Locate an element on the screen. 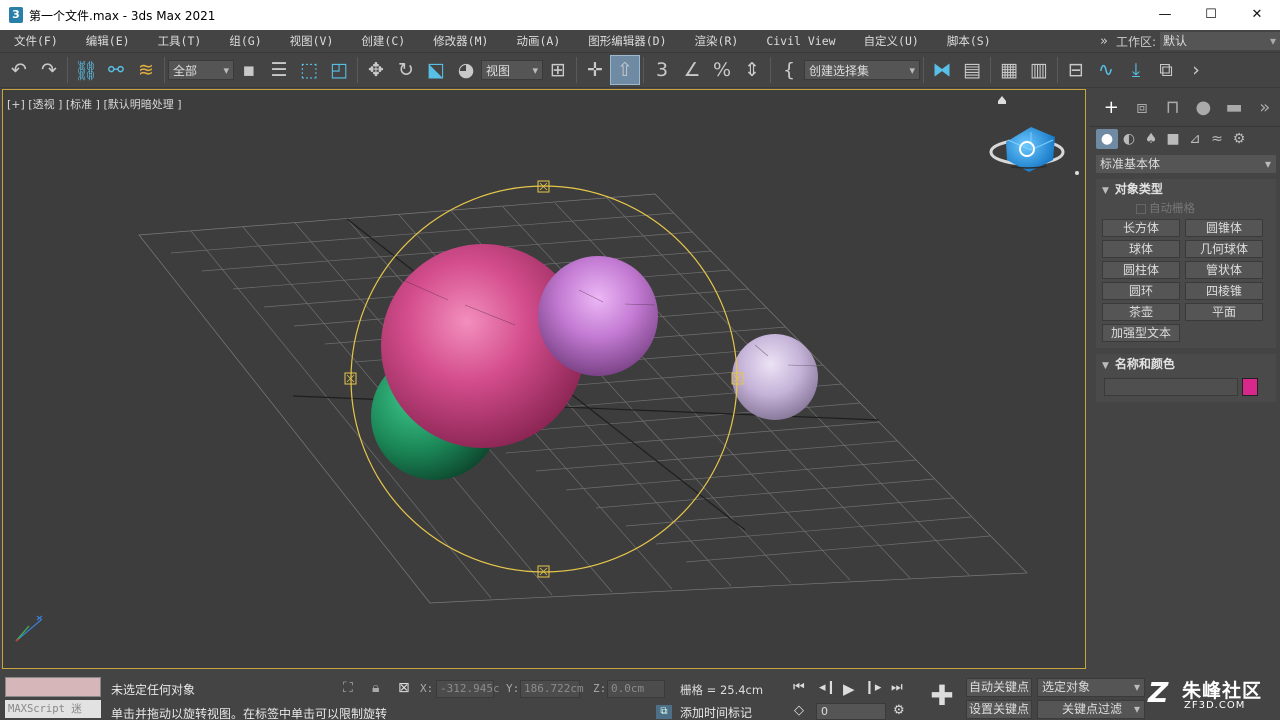  z-coord-field: 0.0cm is located at coordinates (636, 689).